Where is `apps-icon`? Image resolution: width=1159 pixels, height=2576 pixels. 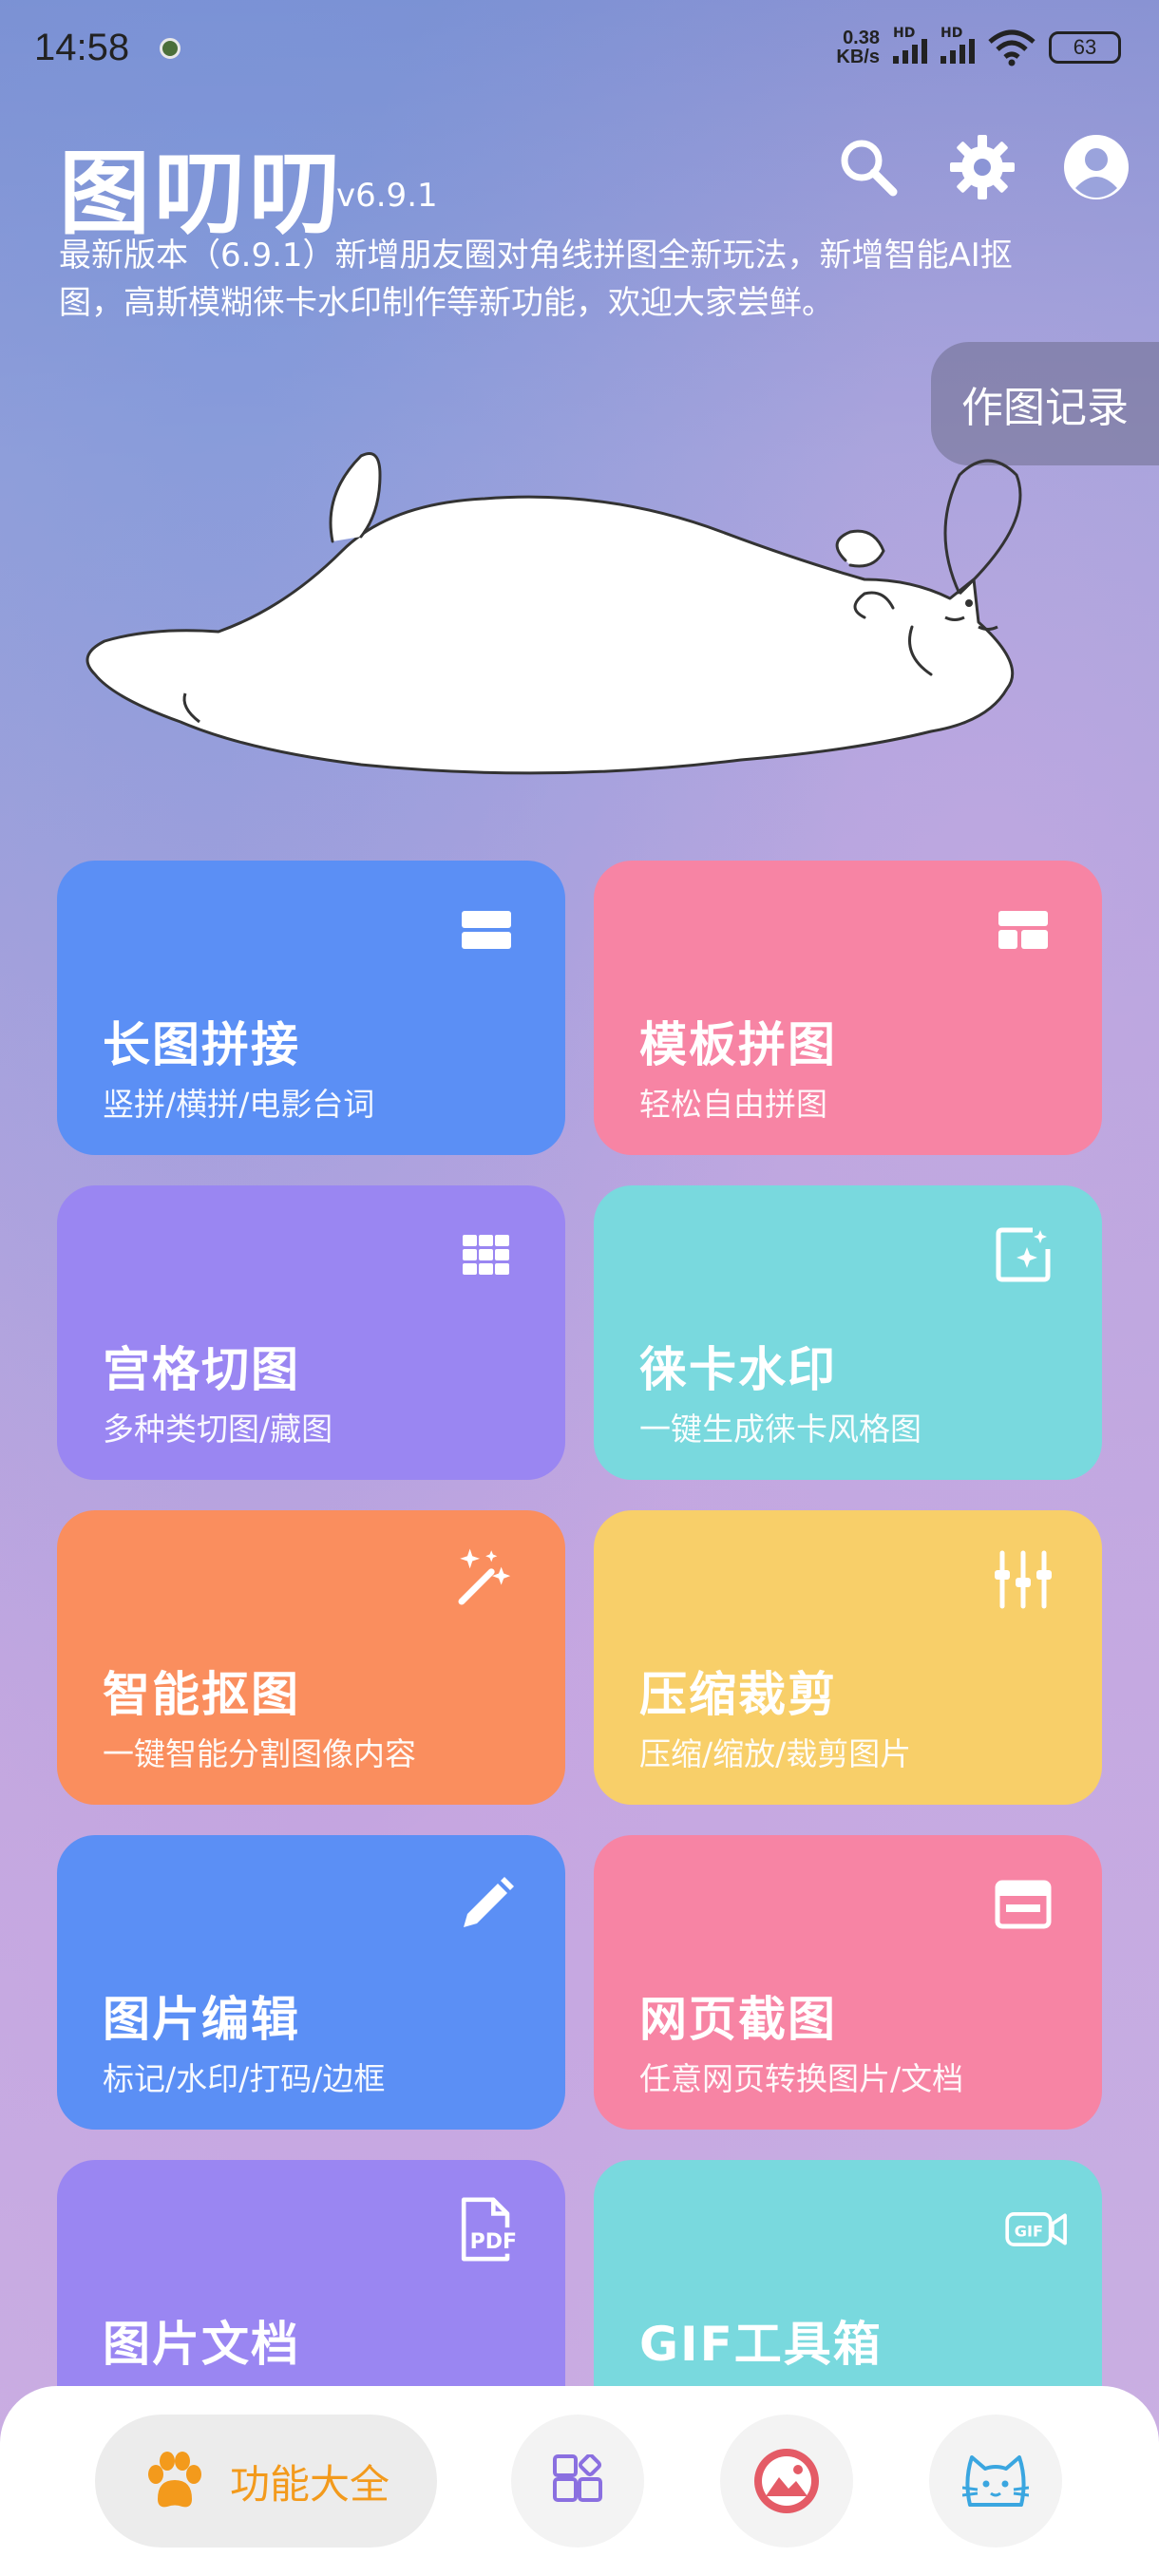 apps-icon is located at coordinates (577, 2478).